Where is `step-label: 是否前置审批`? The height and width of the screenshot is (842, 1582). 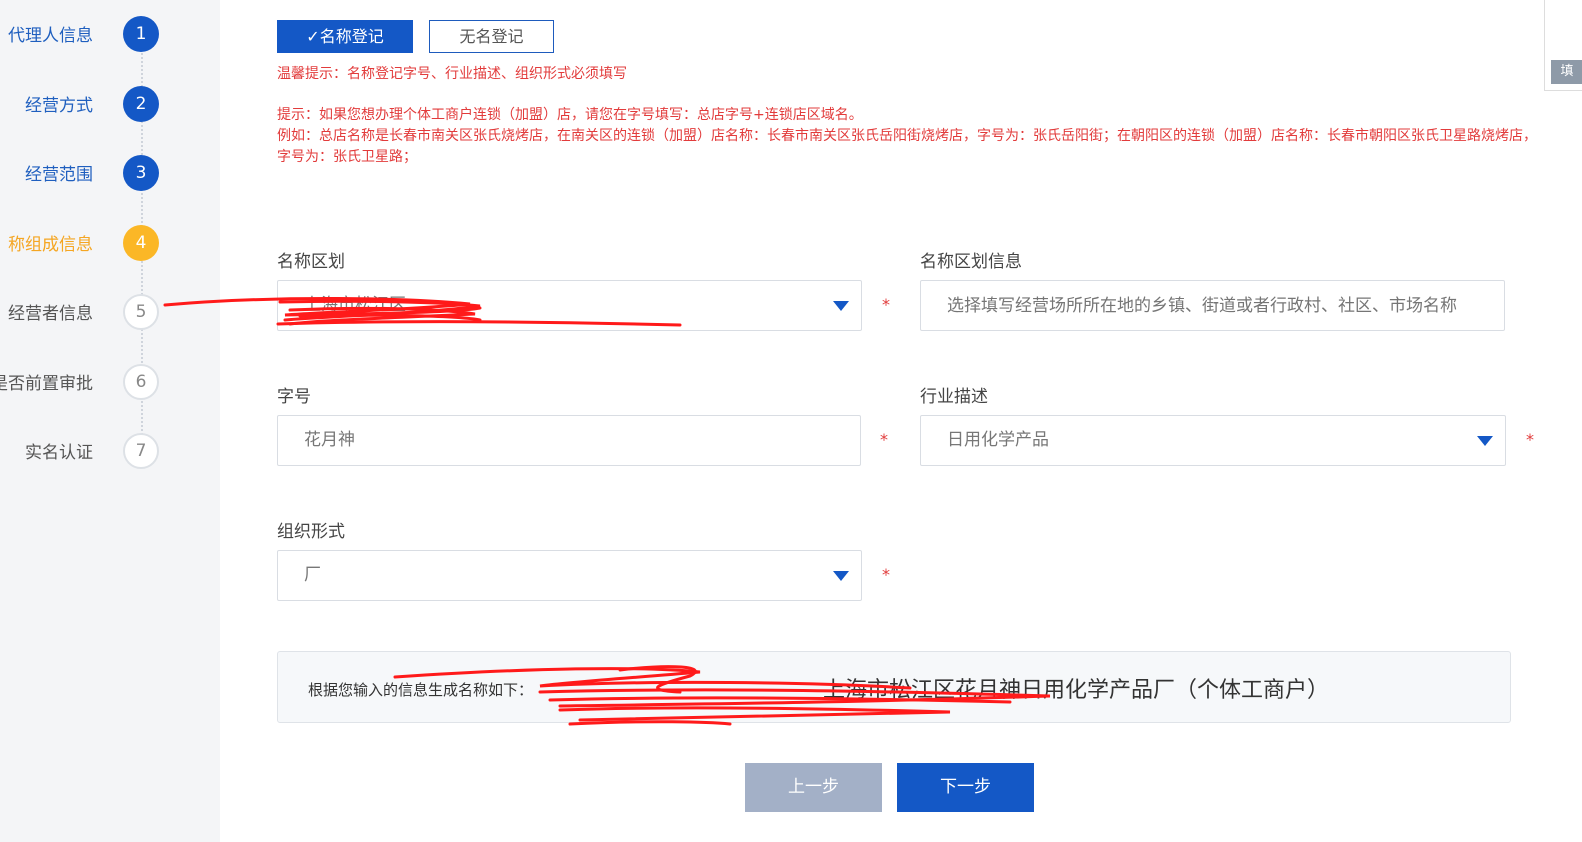 step-label: 是否前置审批 is located at coordinates (46, 384).